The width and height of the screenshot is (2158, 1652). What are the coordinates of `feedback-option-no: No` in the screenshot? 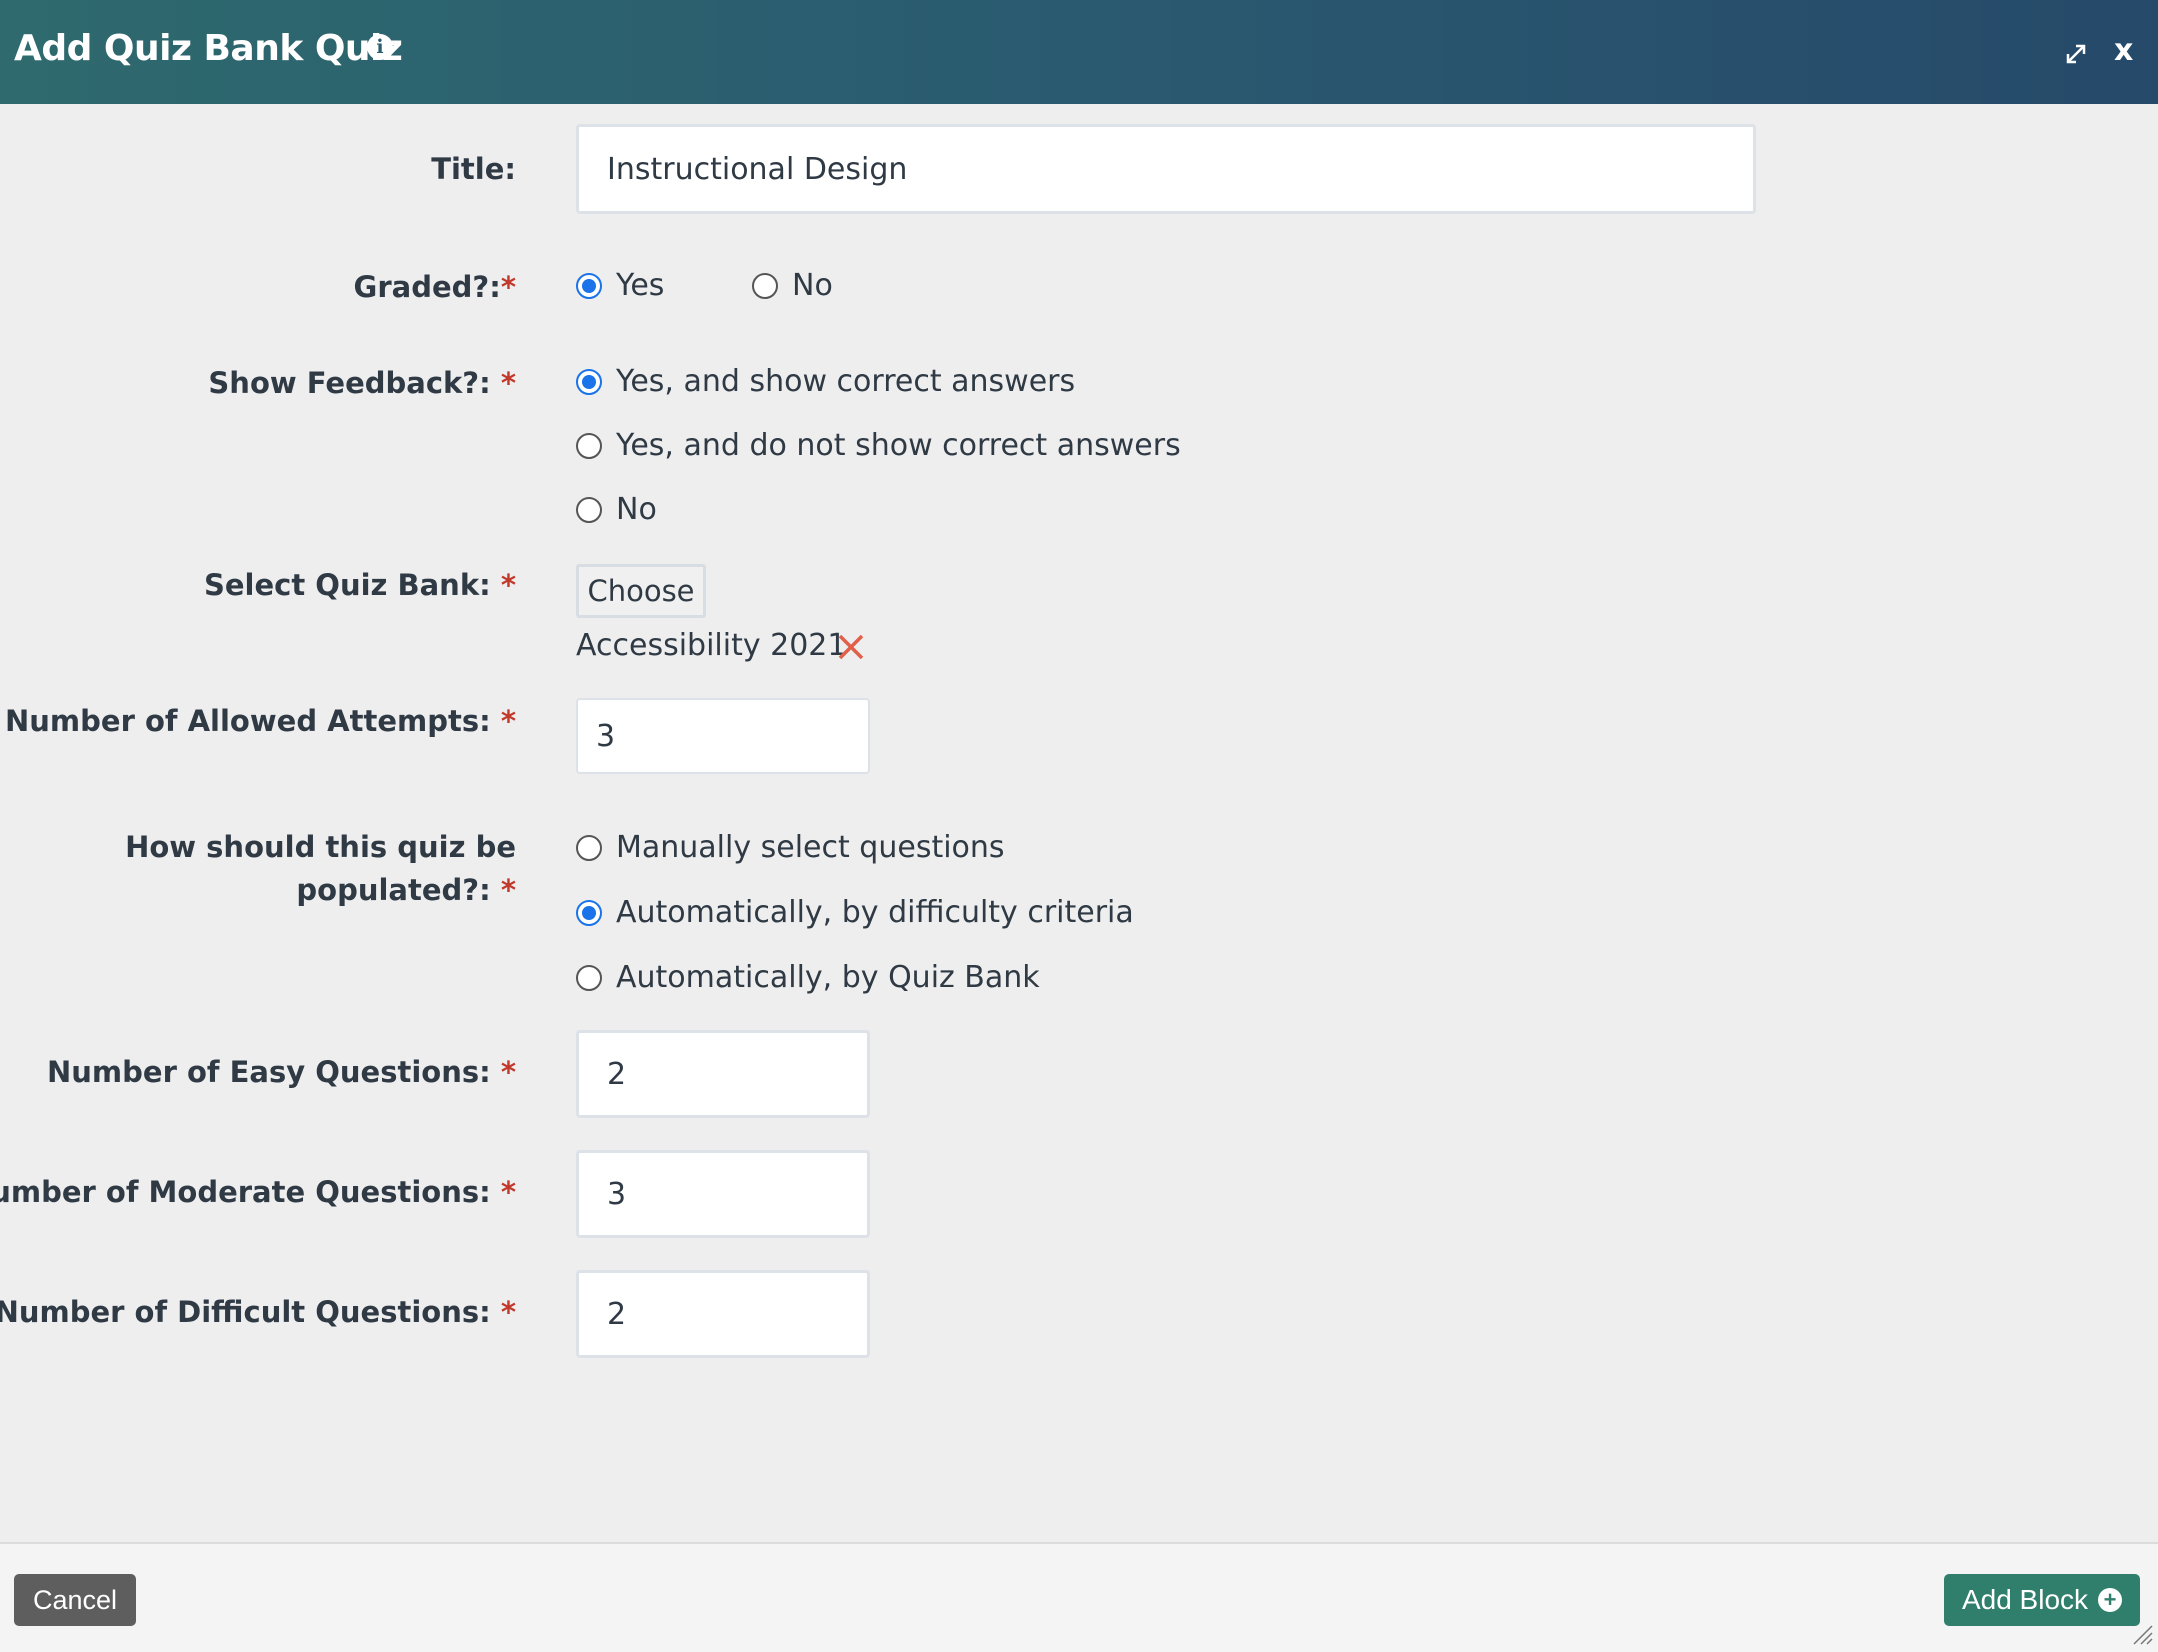 It's located at (616, 509).